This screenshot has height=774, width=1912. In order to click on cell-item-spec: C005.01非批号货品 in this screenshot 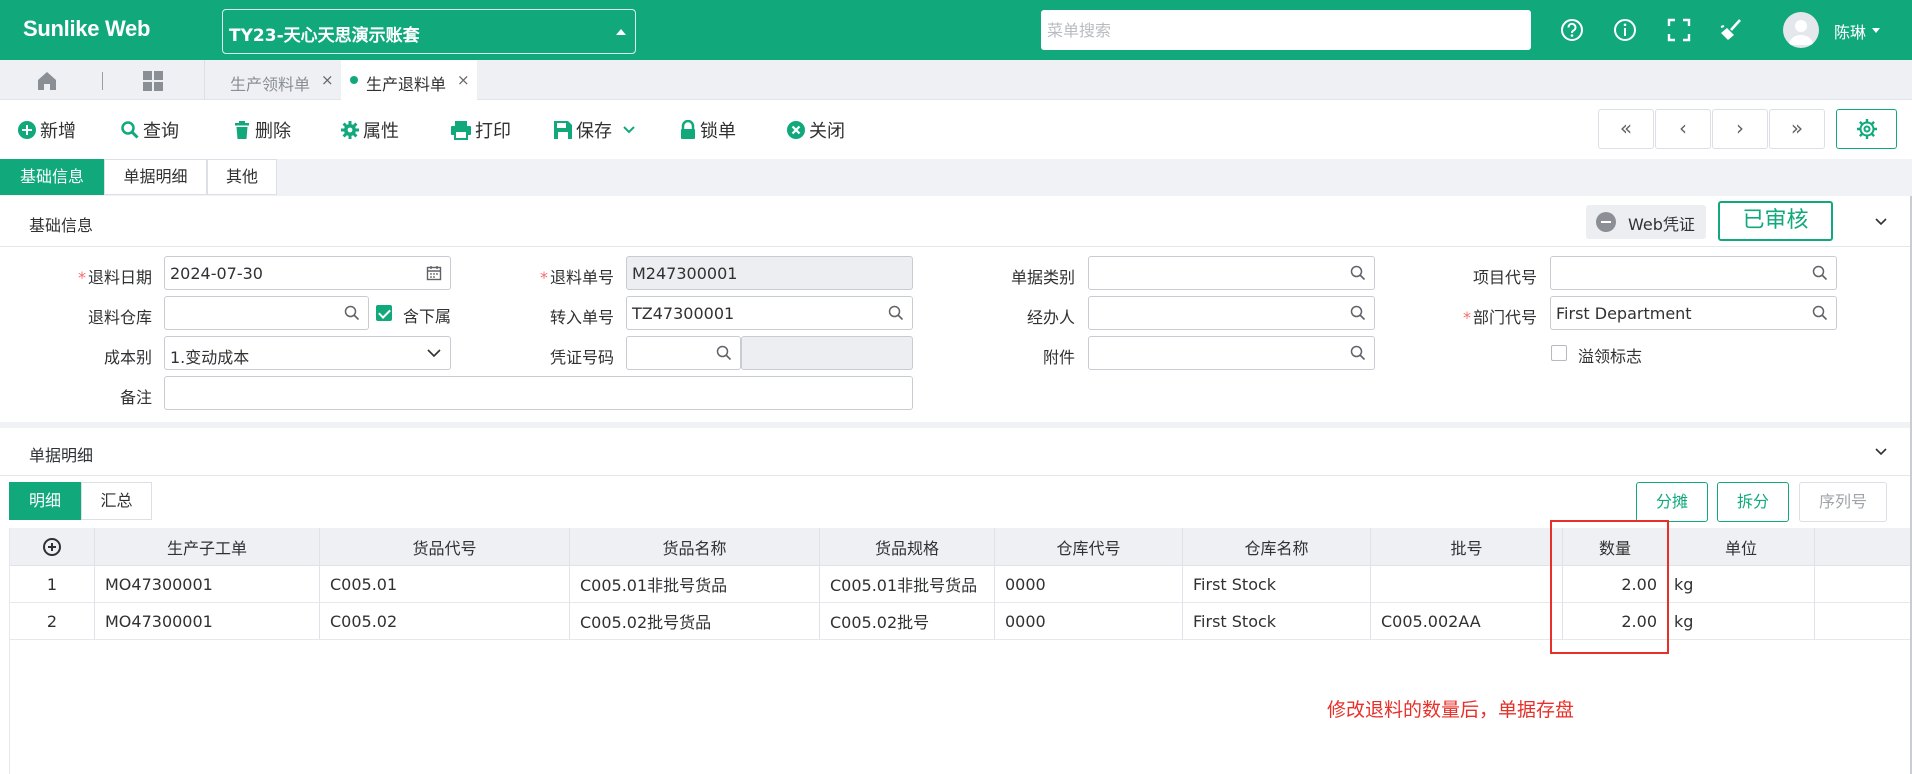, I will do `click(907, 584)`.